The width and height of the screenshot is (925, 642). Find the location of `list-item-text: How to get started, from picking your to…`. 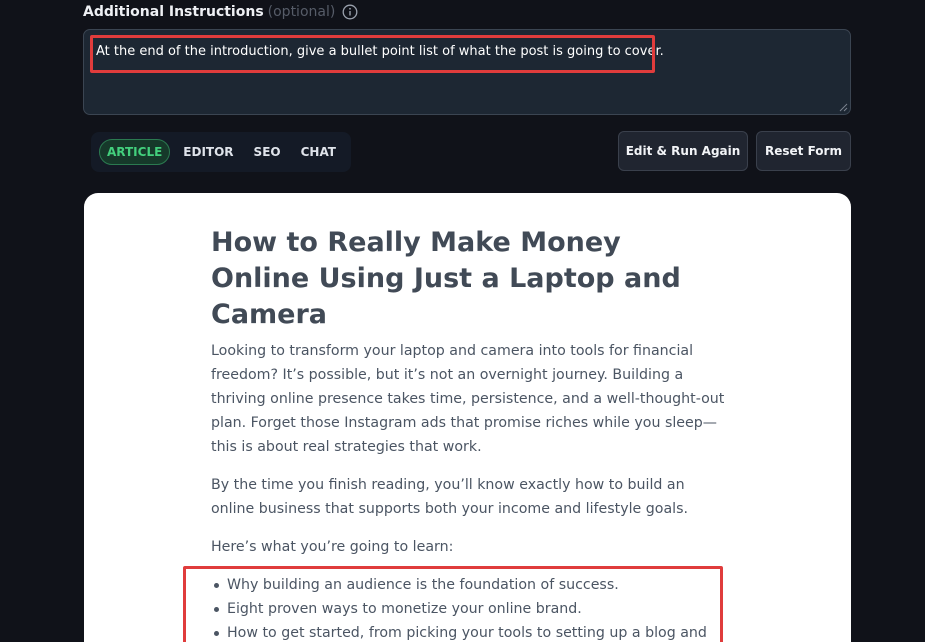

list-item-text: How to get started, from picking your to… is located at coordinates (467, 633).